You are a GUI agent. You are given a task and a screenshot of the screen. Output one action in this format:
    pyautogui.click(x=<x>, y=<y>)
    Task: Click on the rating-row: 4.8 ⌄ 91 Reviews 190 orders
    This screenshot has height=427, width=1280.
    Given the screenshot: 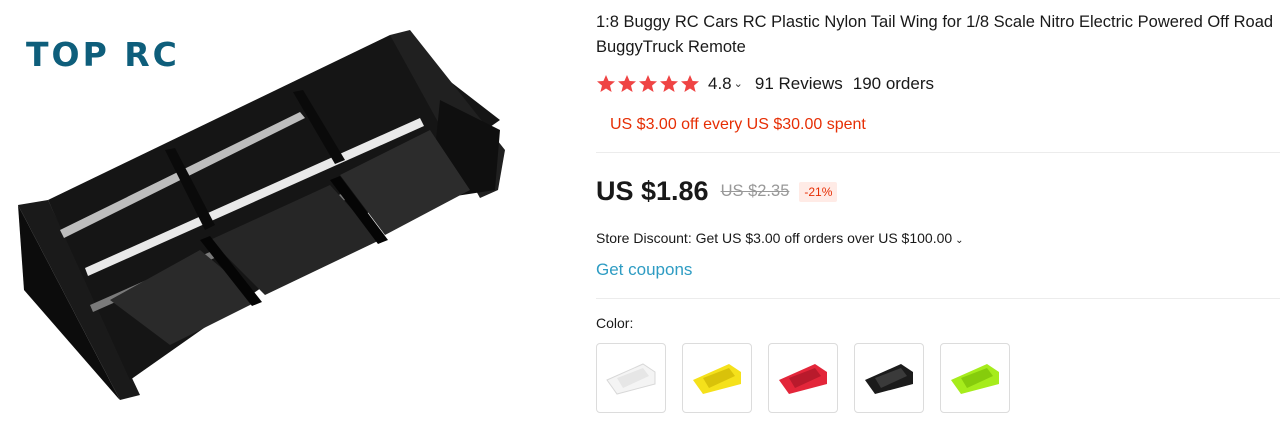 What is the action you would take?
    pyautogui.click(x=765, y=84)
    